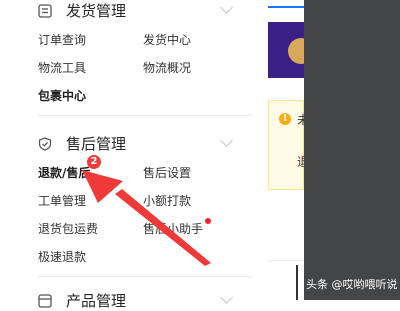 Image resolution: width=400 pixels, height=311 pixels. I want to click on new-indicator-dot, so click(208, 221).